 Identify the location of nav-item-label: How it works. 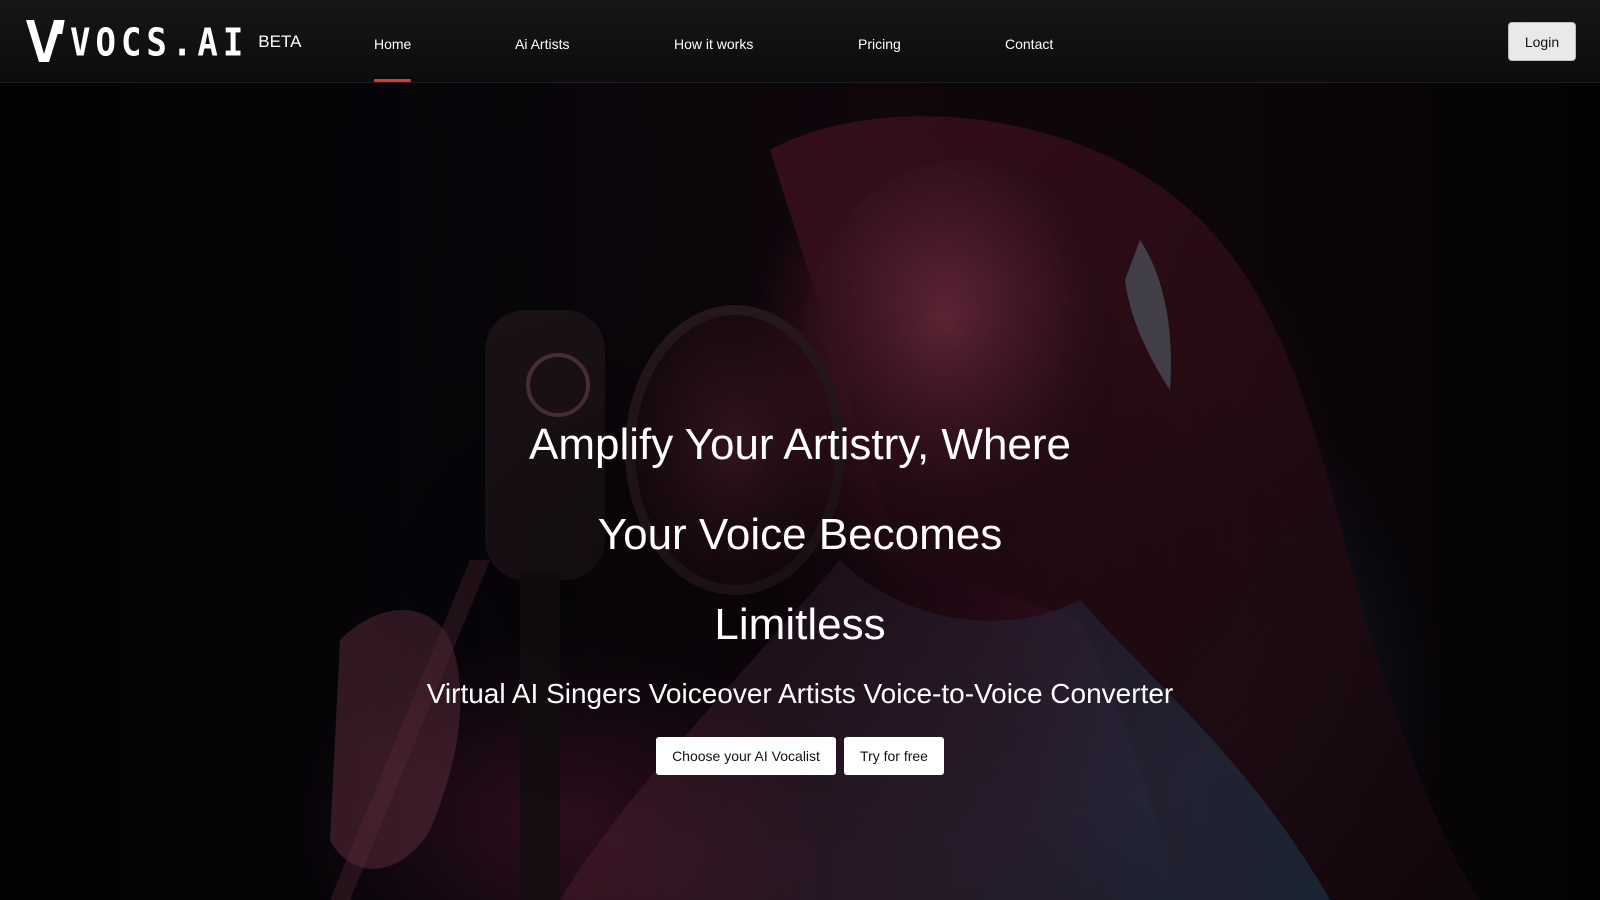
(714, 44).